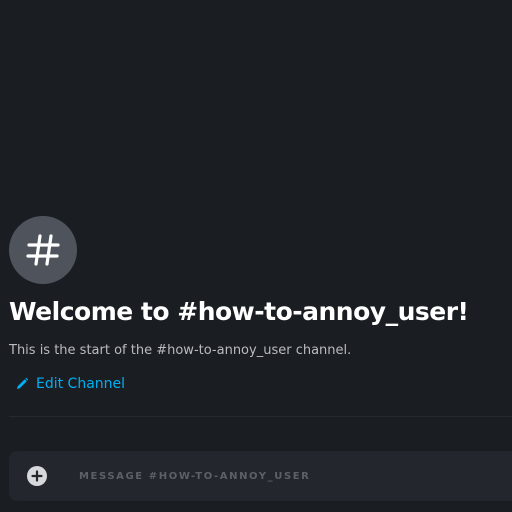 The width and height of the screenshot is (512, 512). I want to click on add-attachment-button, so click(37, 476).